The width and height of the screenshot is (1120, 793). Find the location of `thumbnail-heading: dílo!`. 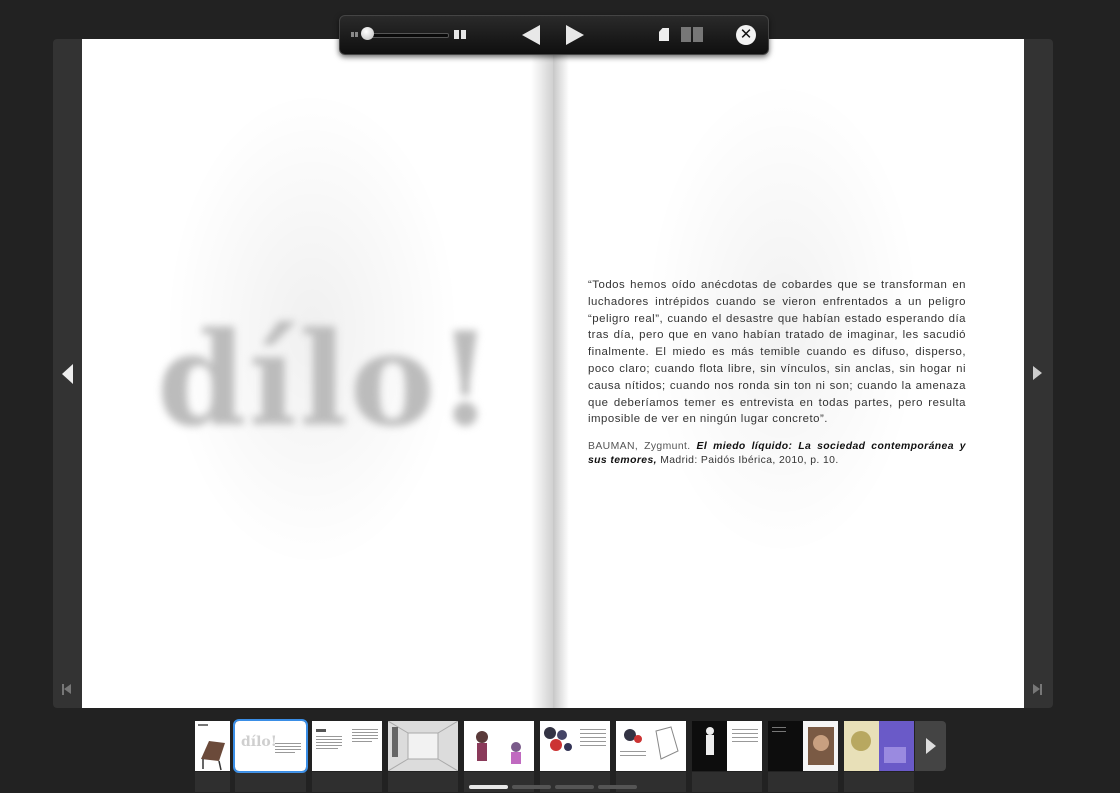

thumbnail-heading: dílo! is located at coordinates (259, 742).